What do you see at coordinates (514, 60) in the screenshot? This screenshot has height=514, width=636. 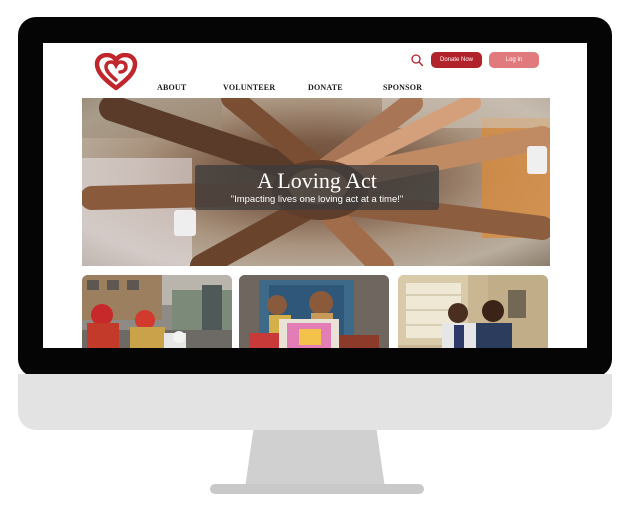 I see `login-button: Log In` at bounding box center [514, 60].